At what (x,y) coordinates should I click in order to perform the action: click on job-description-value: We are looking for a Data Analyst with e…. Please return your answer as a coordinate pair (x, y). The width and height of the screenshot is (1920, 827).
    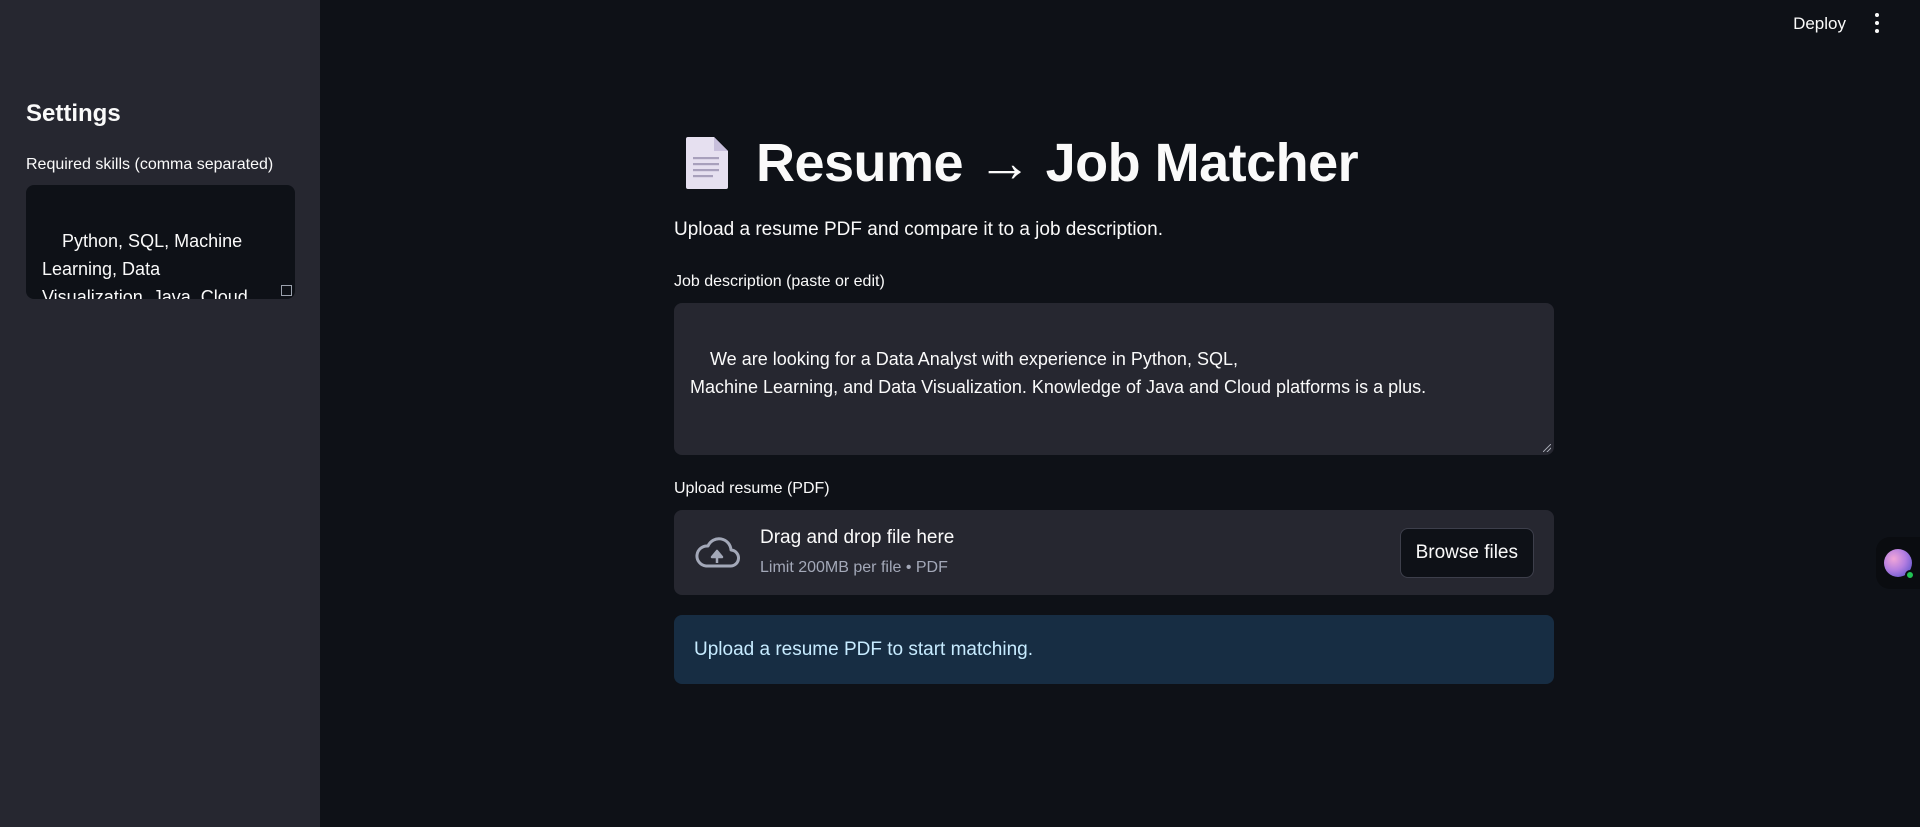
    Looking at the image, I should click on (1058, 373).